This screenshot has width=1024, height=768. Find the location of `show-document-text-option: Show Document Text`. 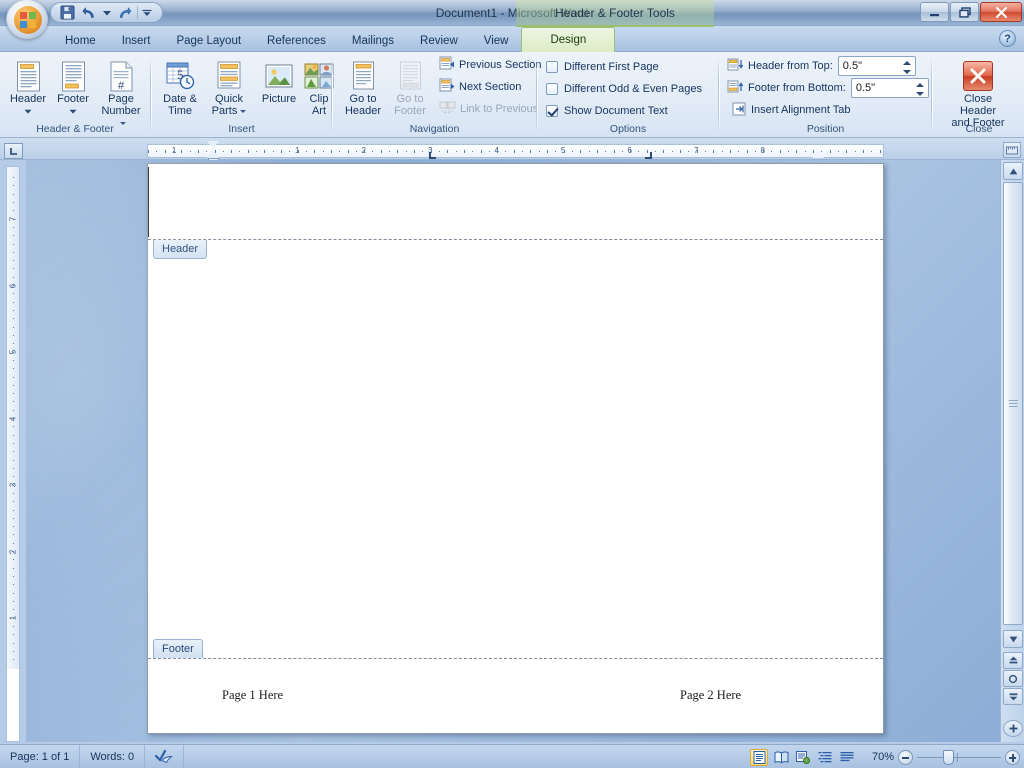

show-document-text-option: Show Document Text is located at coordinates (607, 111).